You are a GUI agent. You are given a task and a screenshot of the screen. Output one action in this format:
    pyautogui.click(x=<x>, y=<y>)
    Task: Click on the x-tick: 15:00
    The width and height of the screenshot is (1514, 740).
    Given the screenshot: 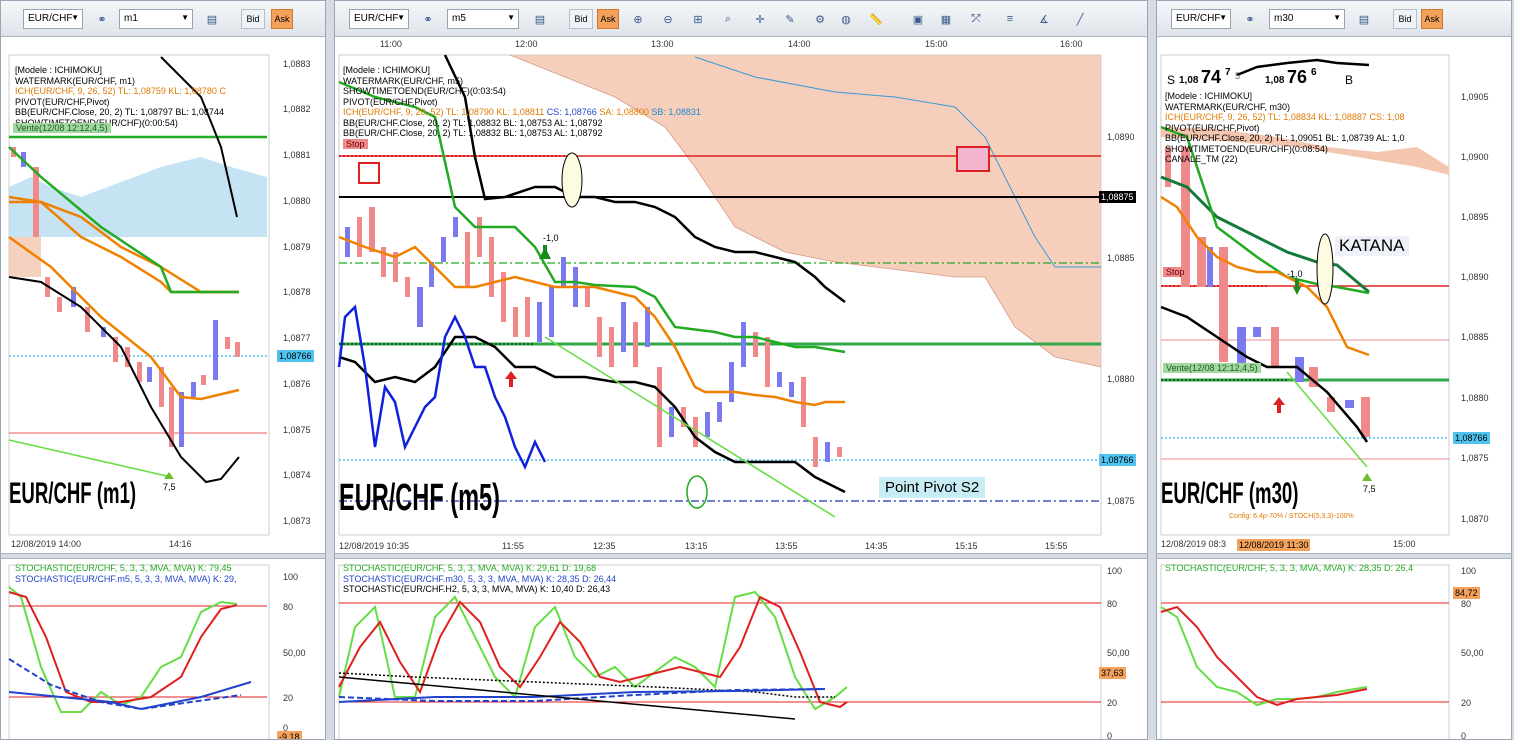 What is the action you would take?
    pyautogui.click(x=1404, y=544)
    